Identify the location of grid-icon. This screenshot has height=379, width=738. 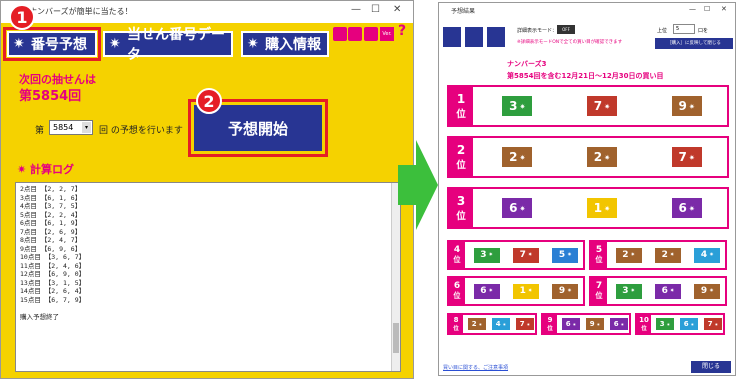
(371, 34).